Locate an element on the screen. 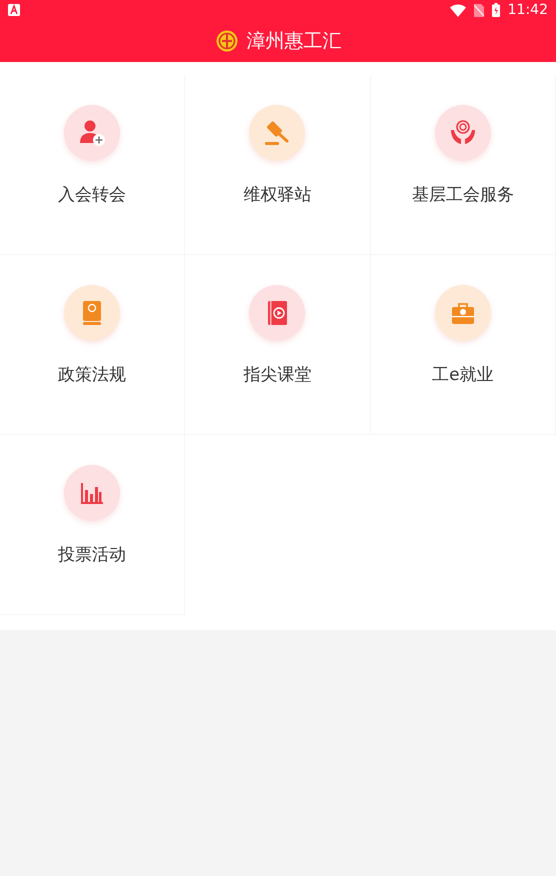 This screenshot has height=876, width=556. wifi-icon is located at coordinates (458, 10).